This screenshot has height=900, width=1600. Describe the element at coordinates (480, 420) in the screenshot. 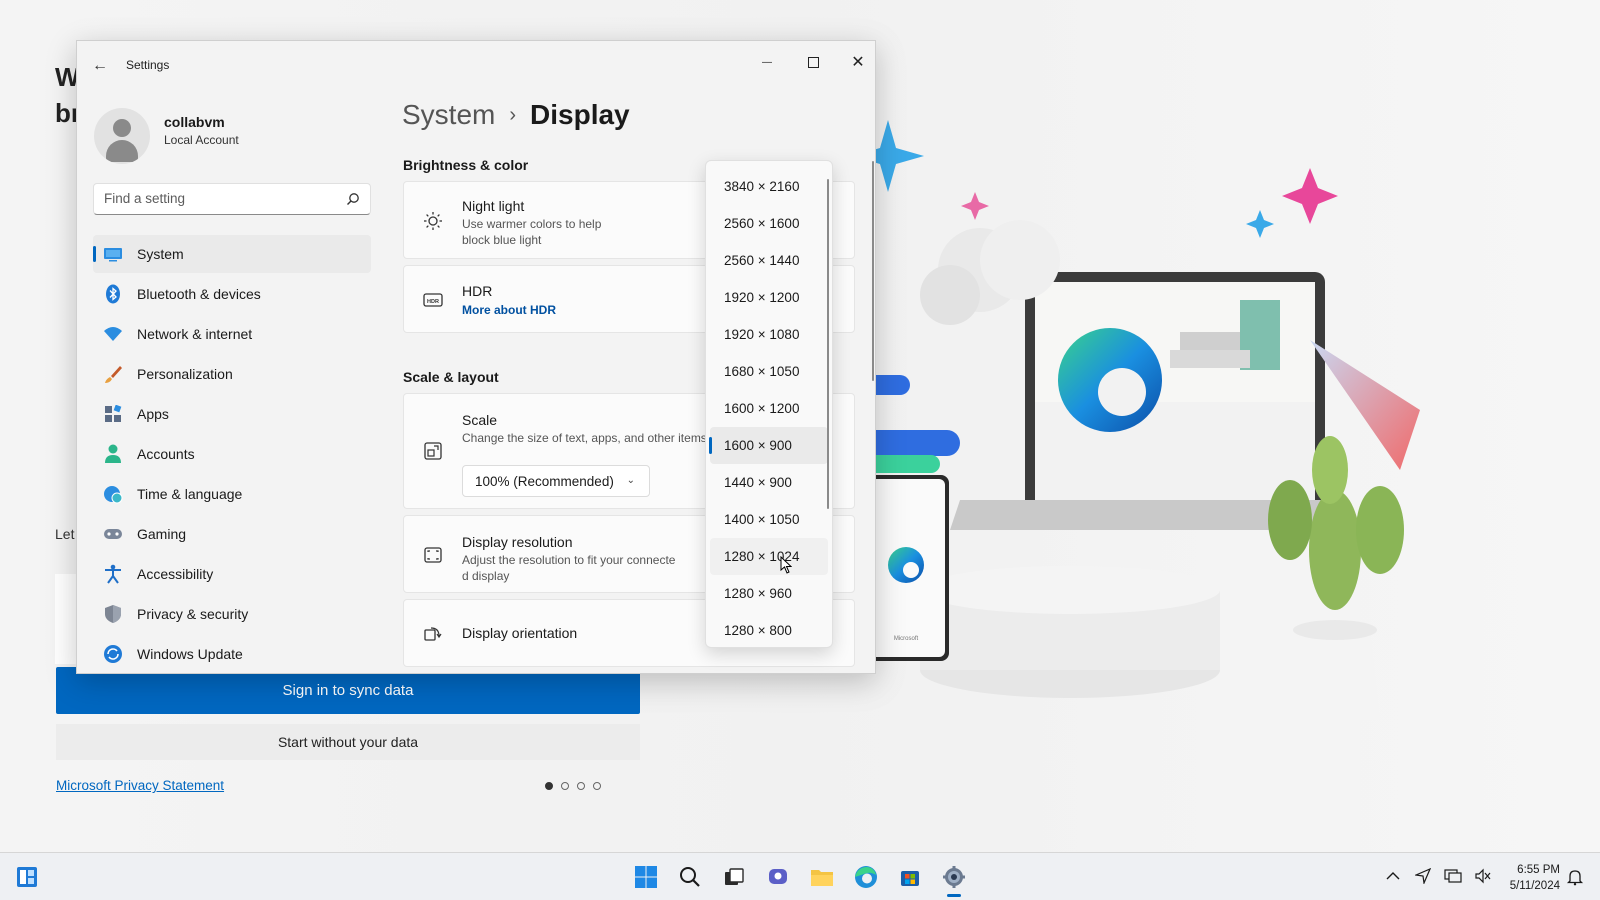

I see `scale-title: Scale` at that location.